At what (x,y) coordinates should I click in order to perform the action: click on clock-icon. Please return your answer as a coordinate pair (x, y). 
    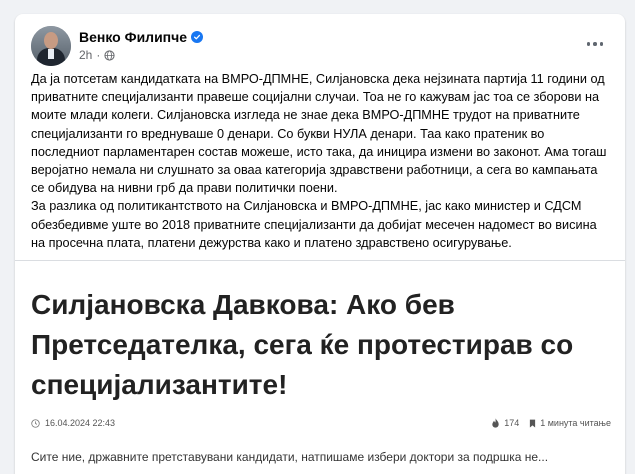
    Looking at the image, I should click on (35, 423).